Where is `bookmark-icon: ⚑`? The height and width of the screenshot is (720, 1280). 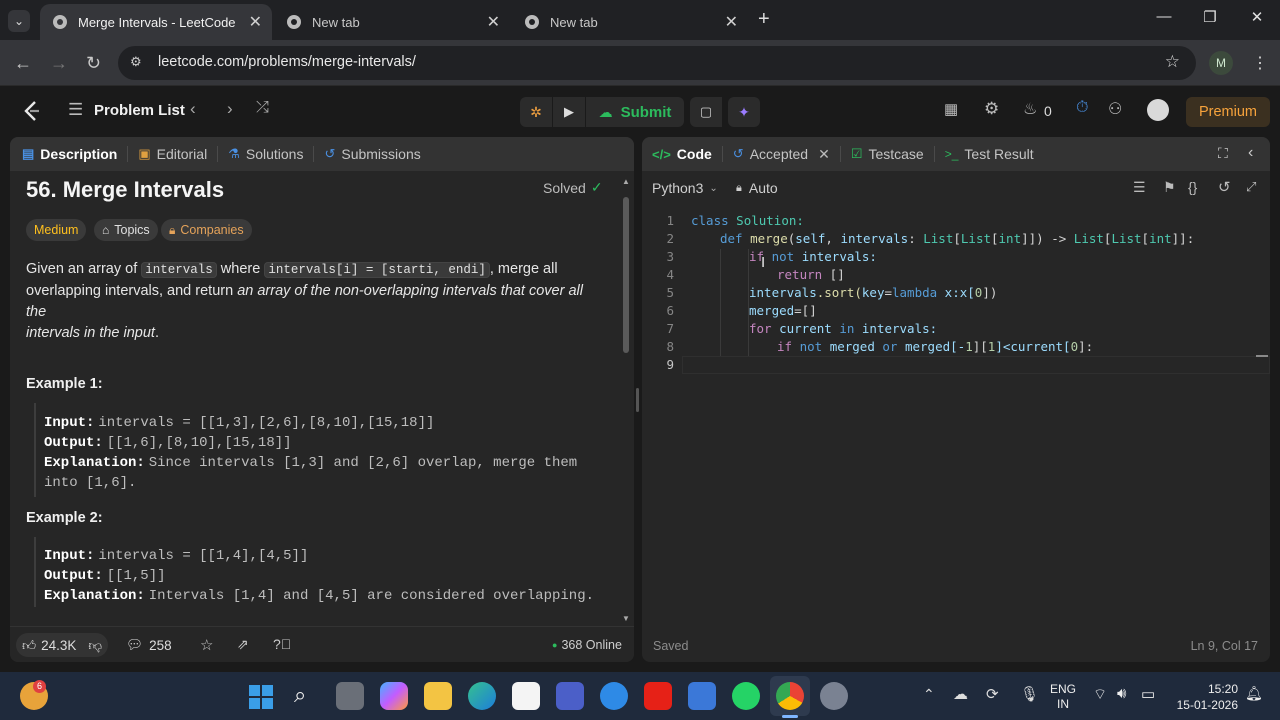
bookmark-icon: ⚑ is located at coordinates (1169, 187).